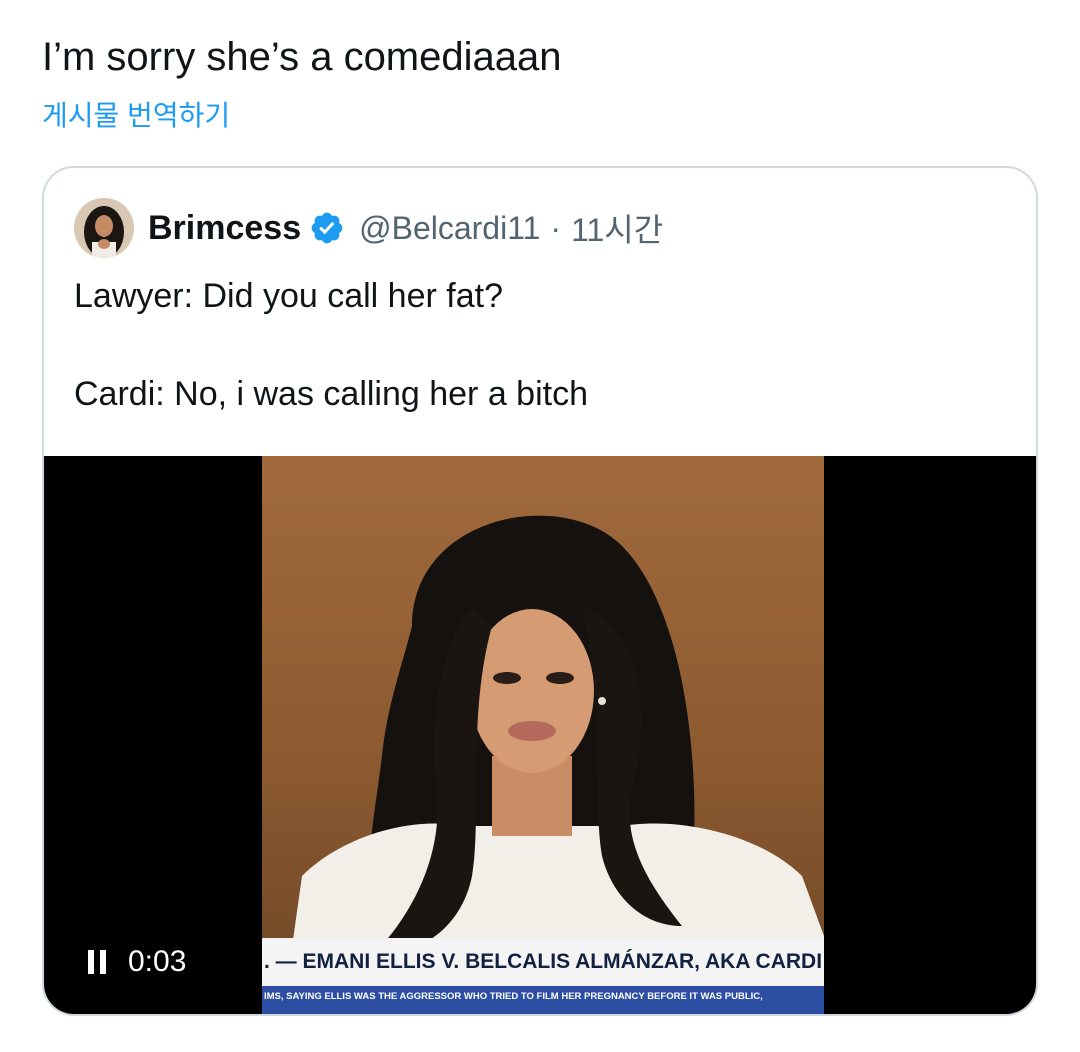 This screenshot has height=1052, width=1080. Describe the element at coordinates (302, 57) in the screenshot. I see `tweet-text: I’m sorry she’s a comediaaan` at that location.